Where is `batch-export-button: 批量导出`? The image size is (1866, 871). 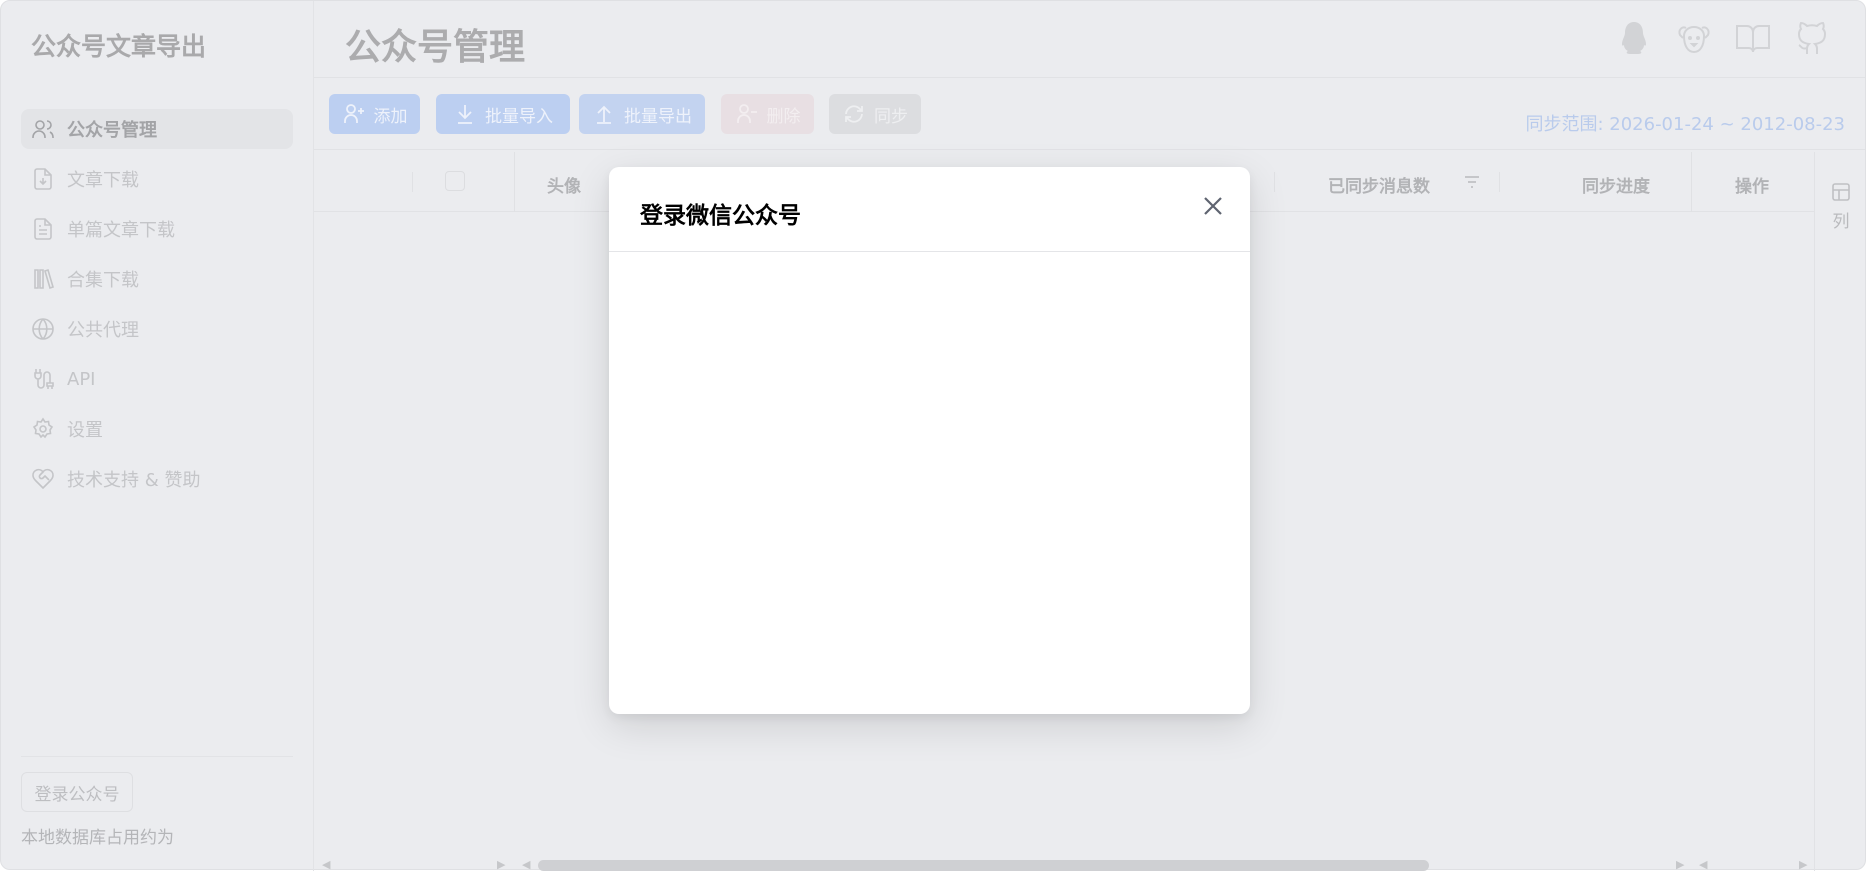
batch-export-button: 批量导出 is located at coordinates (642, 114).